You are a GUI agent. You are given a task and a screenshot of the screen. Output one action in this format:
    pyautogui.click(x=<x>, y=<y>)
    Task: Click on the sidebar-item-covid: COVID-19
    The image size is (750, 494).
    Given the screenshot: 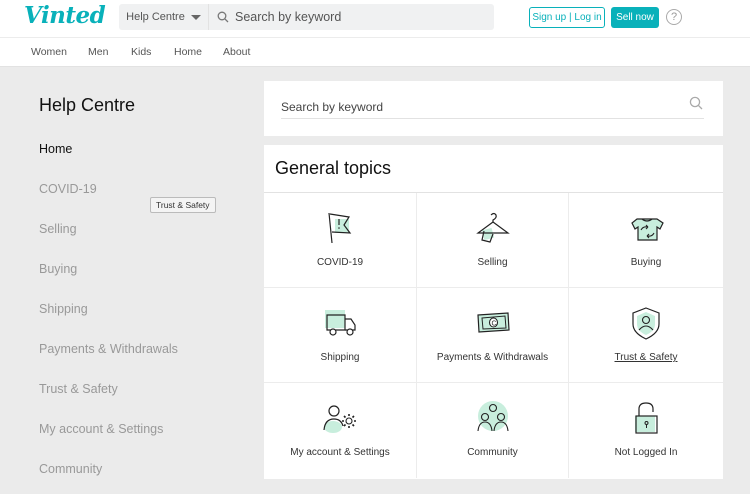 What is the action you would take?
    pyautogui.click(x=68, y=189)
    